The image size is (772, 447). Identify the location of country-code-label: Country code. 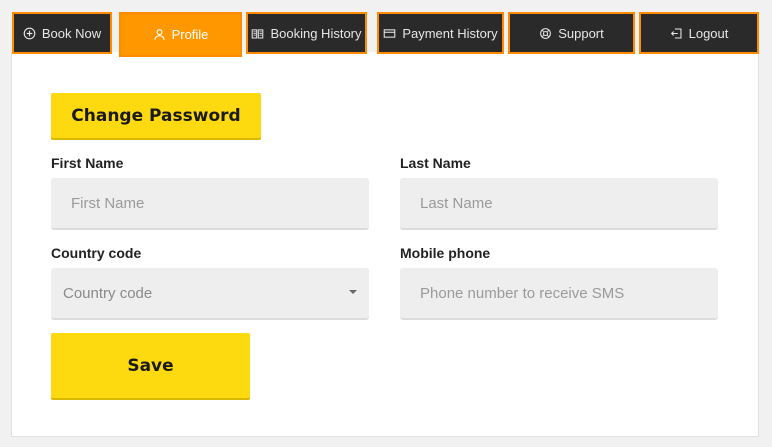
(96, 253).